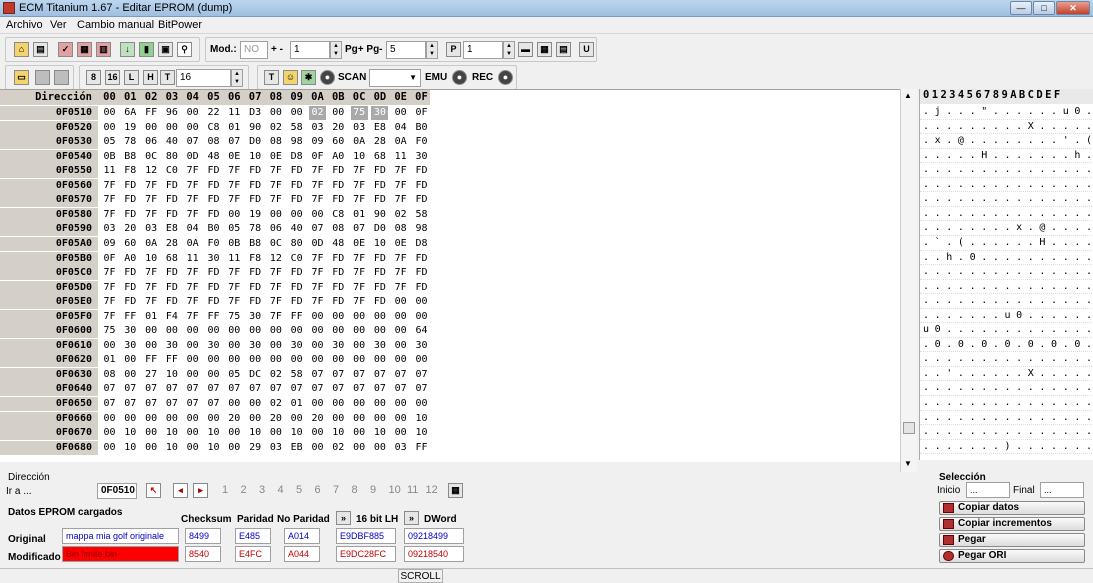 Image resolution: width=1093 pixels, height=583 pixels. Describe the element at coordinates (909, 428) in the screenshot. I see `scroll-thumb` at that location.